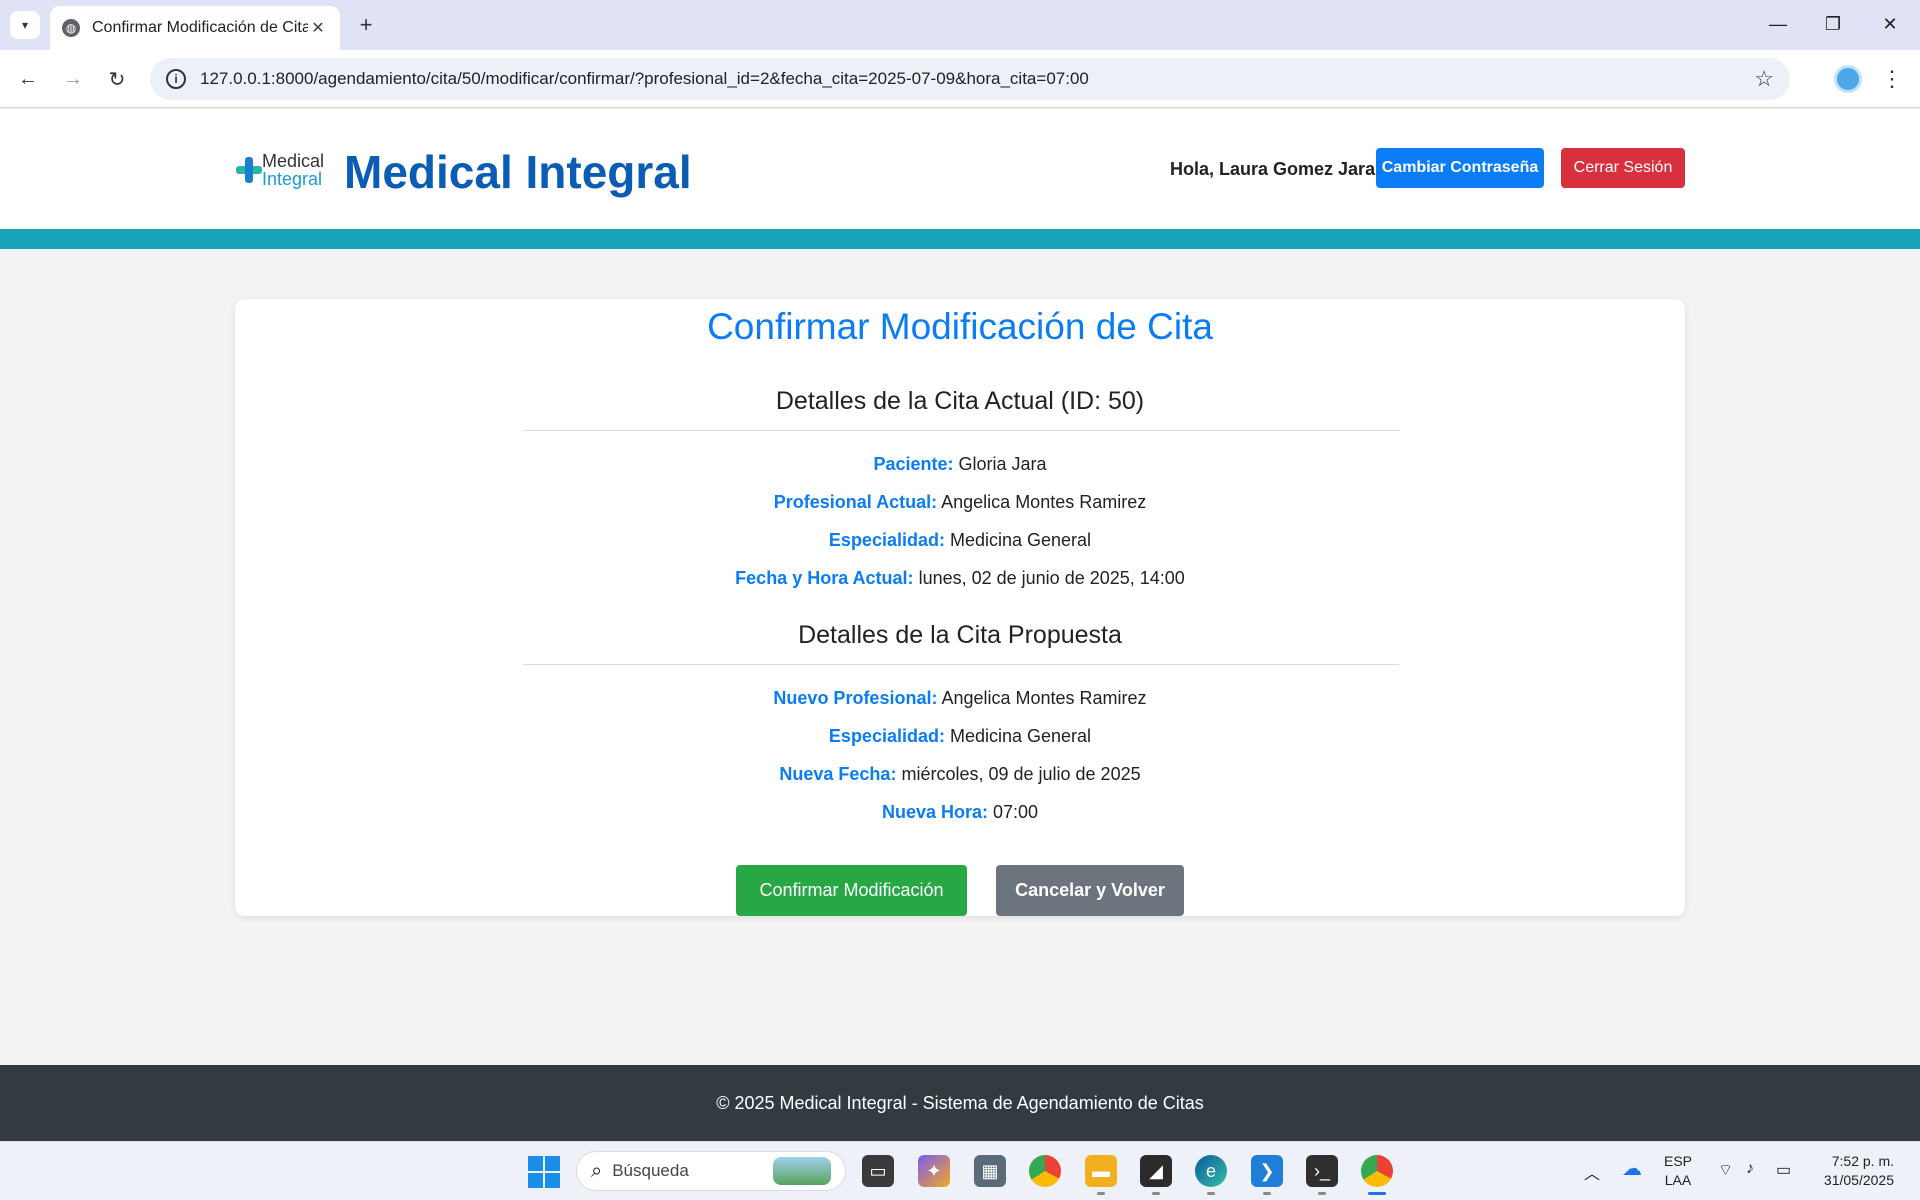  I want to click on active-tab: ◍ Confirmar Modificación de Cita ✕, so click(195, 28).